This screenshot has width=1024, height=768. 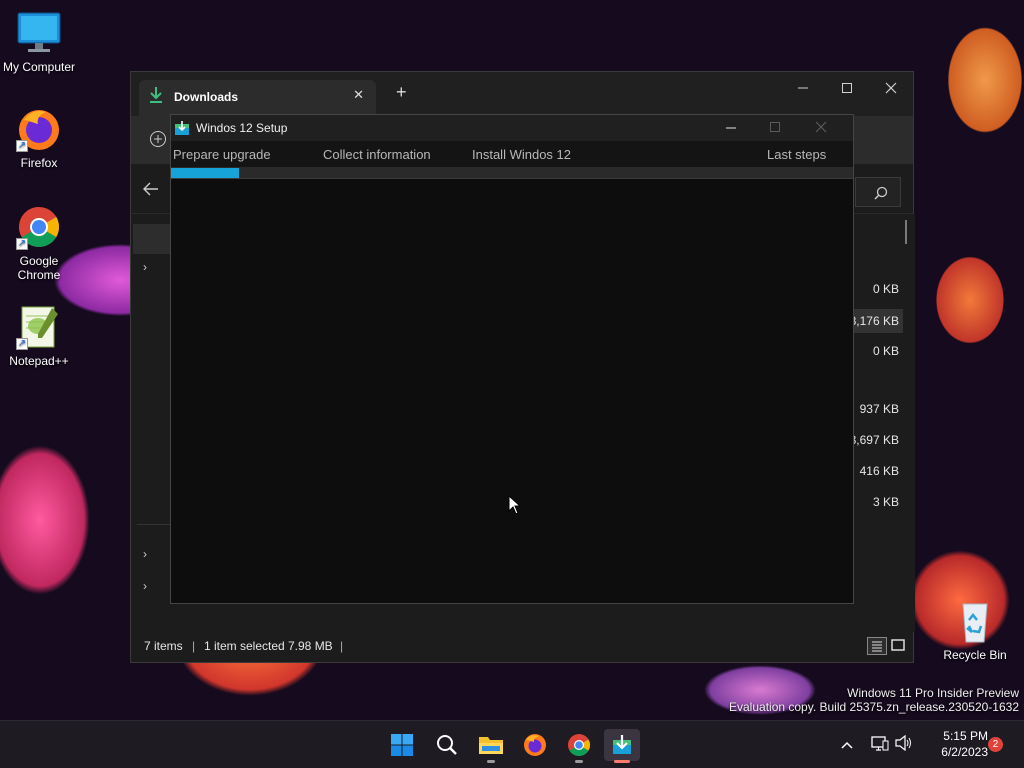 What do you see at coordinates (906, 232) in the screenshot?
I see `vertical-scrollbar` at bounding box center [906, 232].